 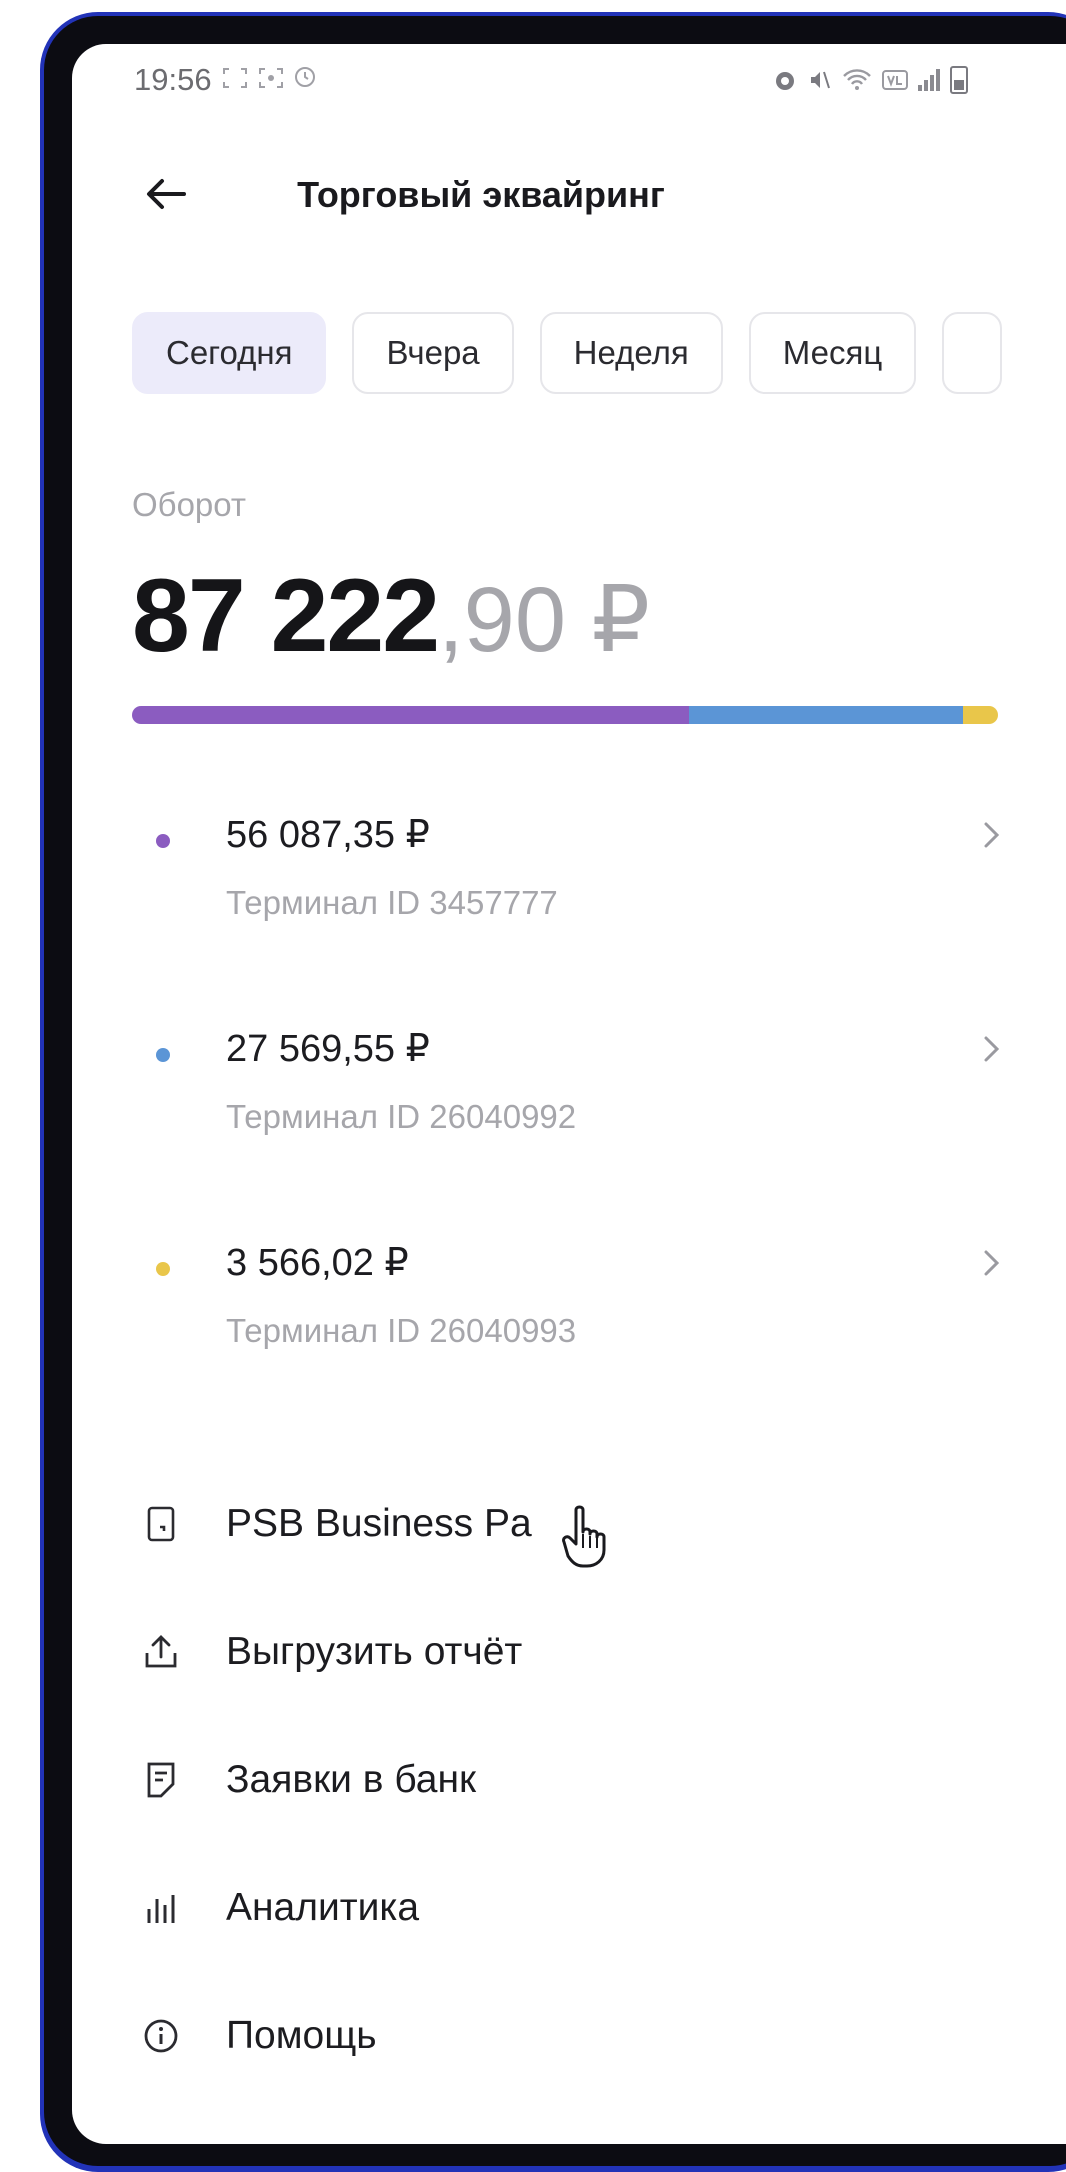 What do you see at coordinates (229, 353) in the screenshot?
I see `tab-today: Сегодня` at bounding box center [229, 353].